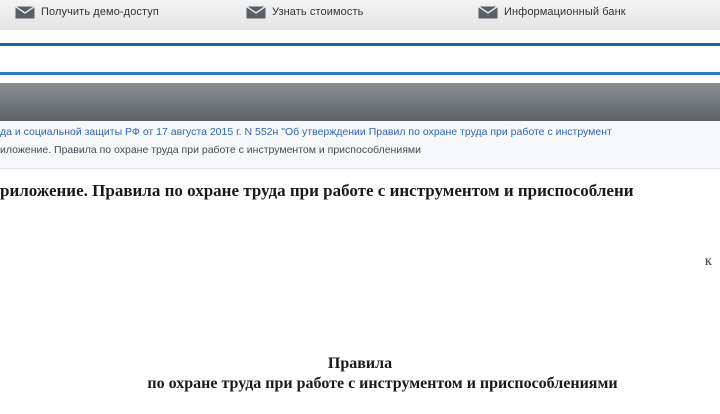 This screenshot has height=414, width=720. What do you see at coordinates (360, 44) in the screenshot?
I see `header-divider-top` at bounding box center [360, 44].